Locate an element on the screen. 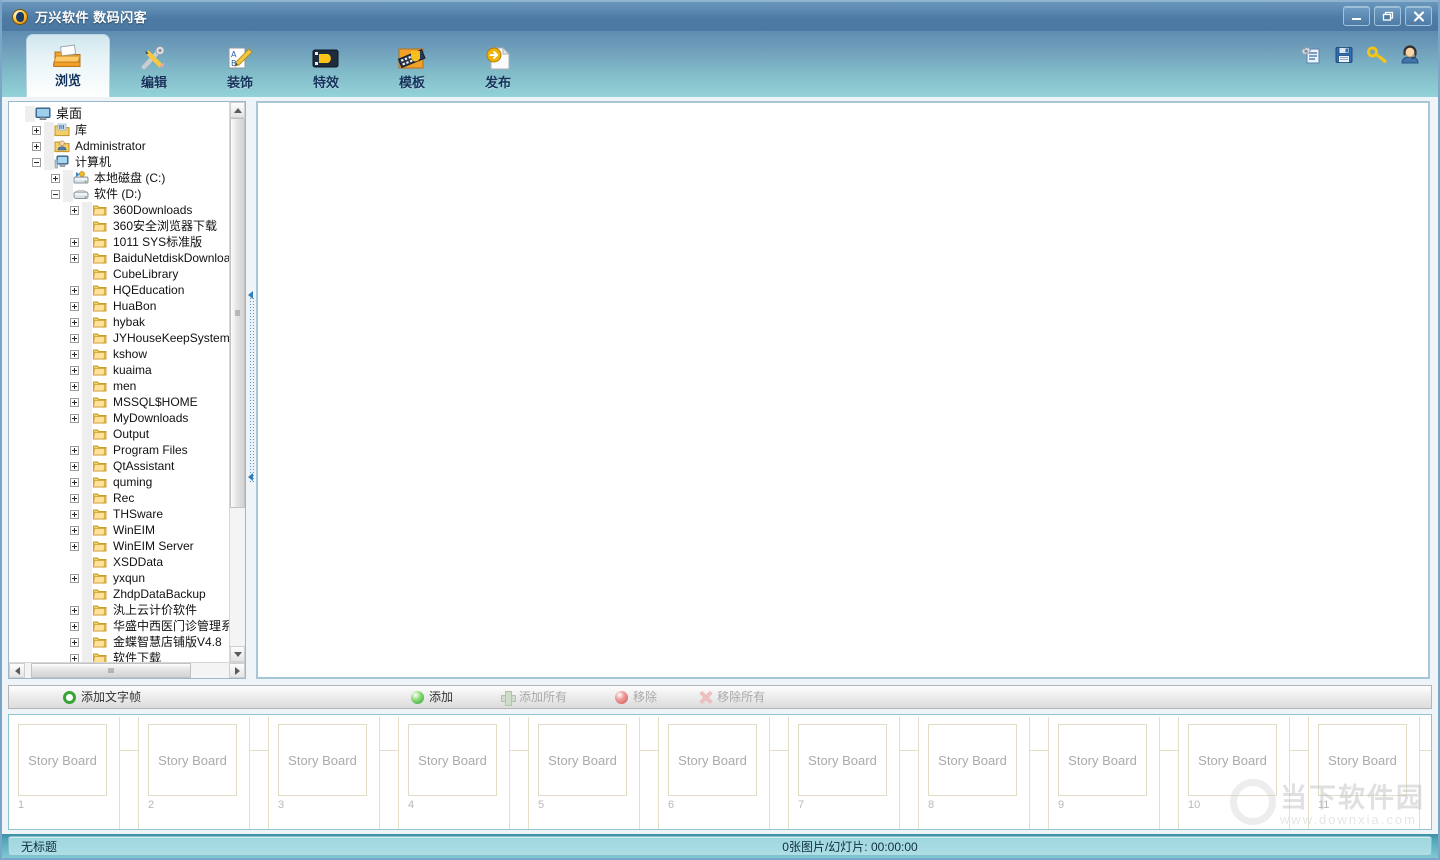 The image size is (1440, 860). tab-browse: 浏览 is located at coordinates (68, 65).